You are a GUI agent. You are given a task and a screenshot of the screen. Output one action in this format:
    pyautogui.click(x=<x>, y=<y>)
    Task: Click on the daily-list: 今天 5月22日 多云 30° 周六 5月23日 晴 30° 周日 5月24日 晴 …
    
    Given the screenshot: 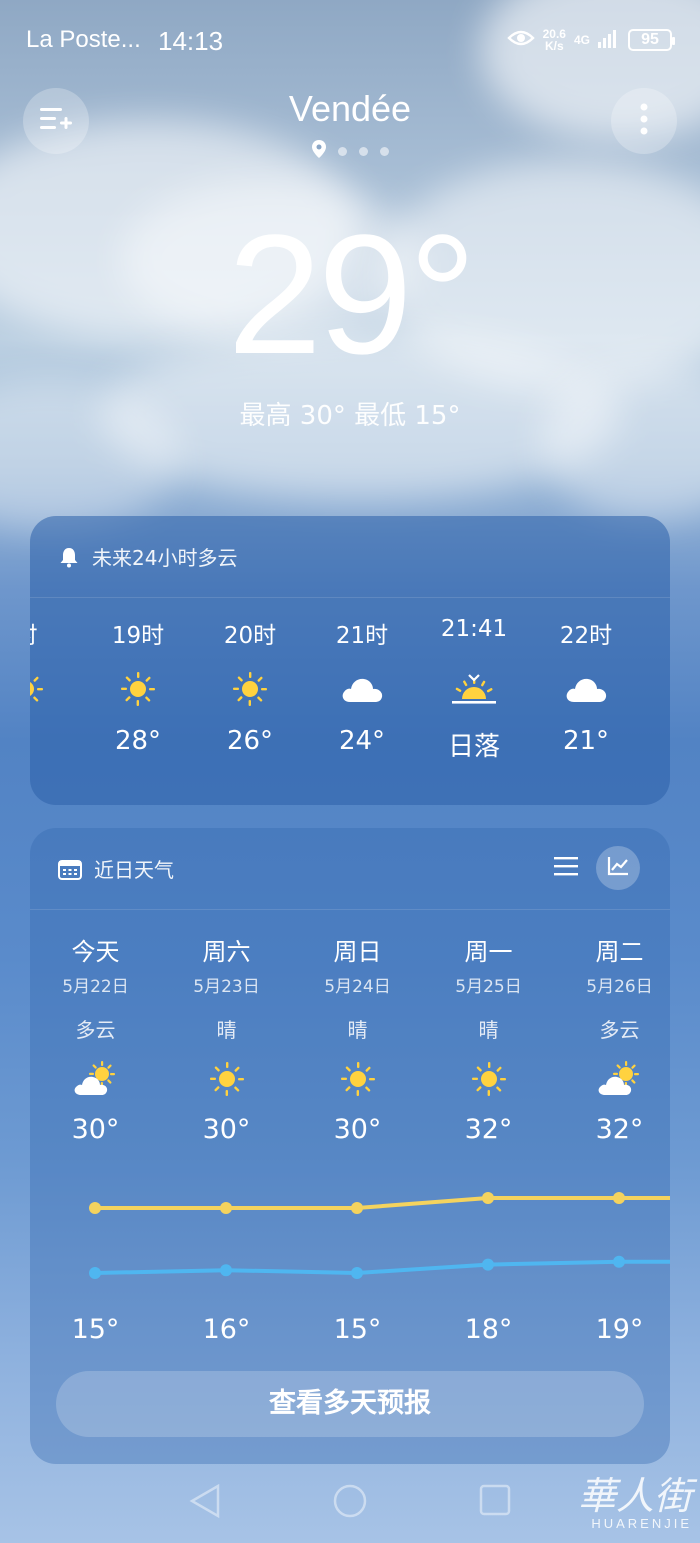 What is the action you would take?
    pyautogui.click(x=350, y=1038)
    